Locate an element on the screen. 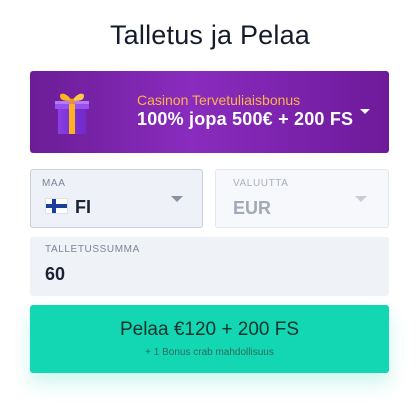 The height and width of the screenshot is (416, 420). bonus-subtitle: Casinon Tervetuliaisbonus is located at coordinates (219, 100).